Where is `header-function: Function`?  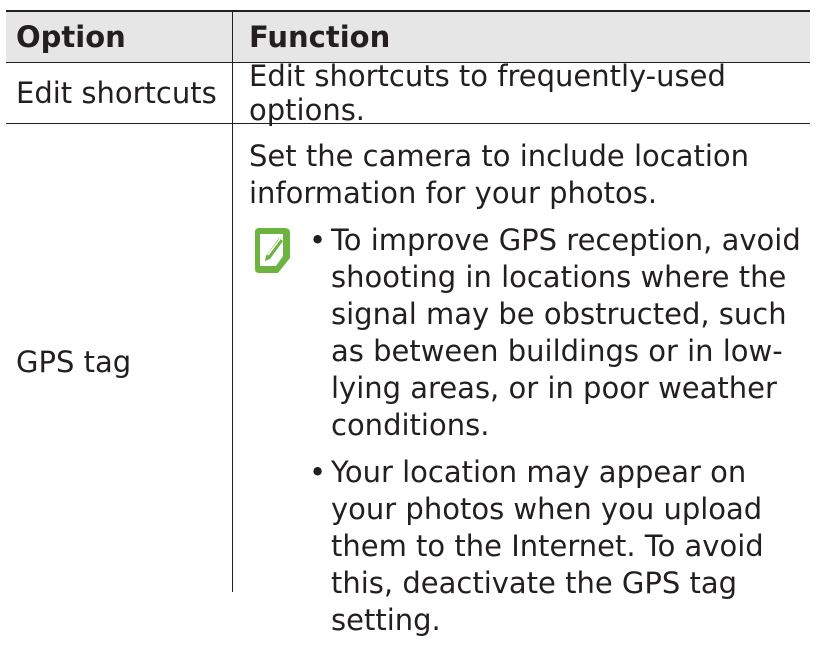
header-function: Function is located at coordinates (521, 37).